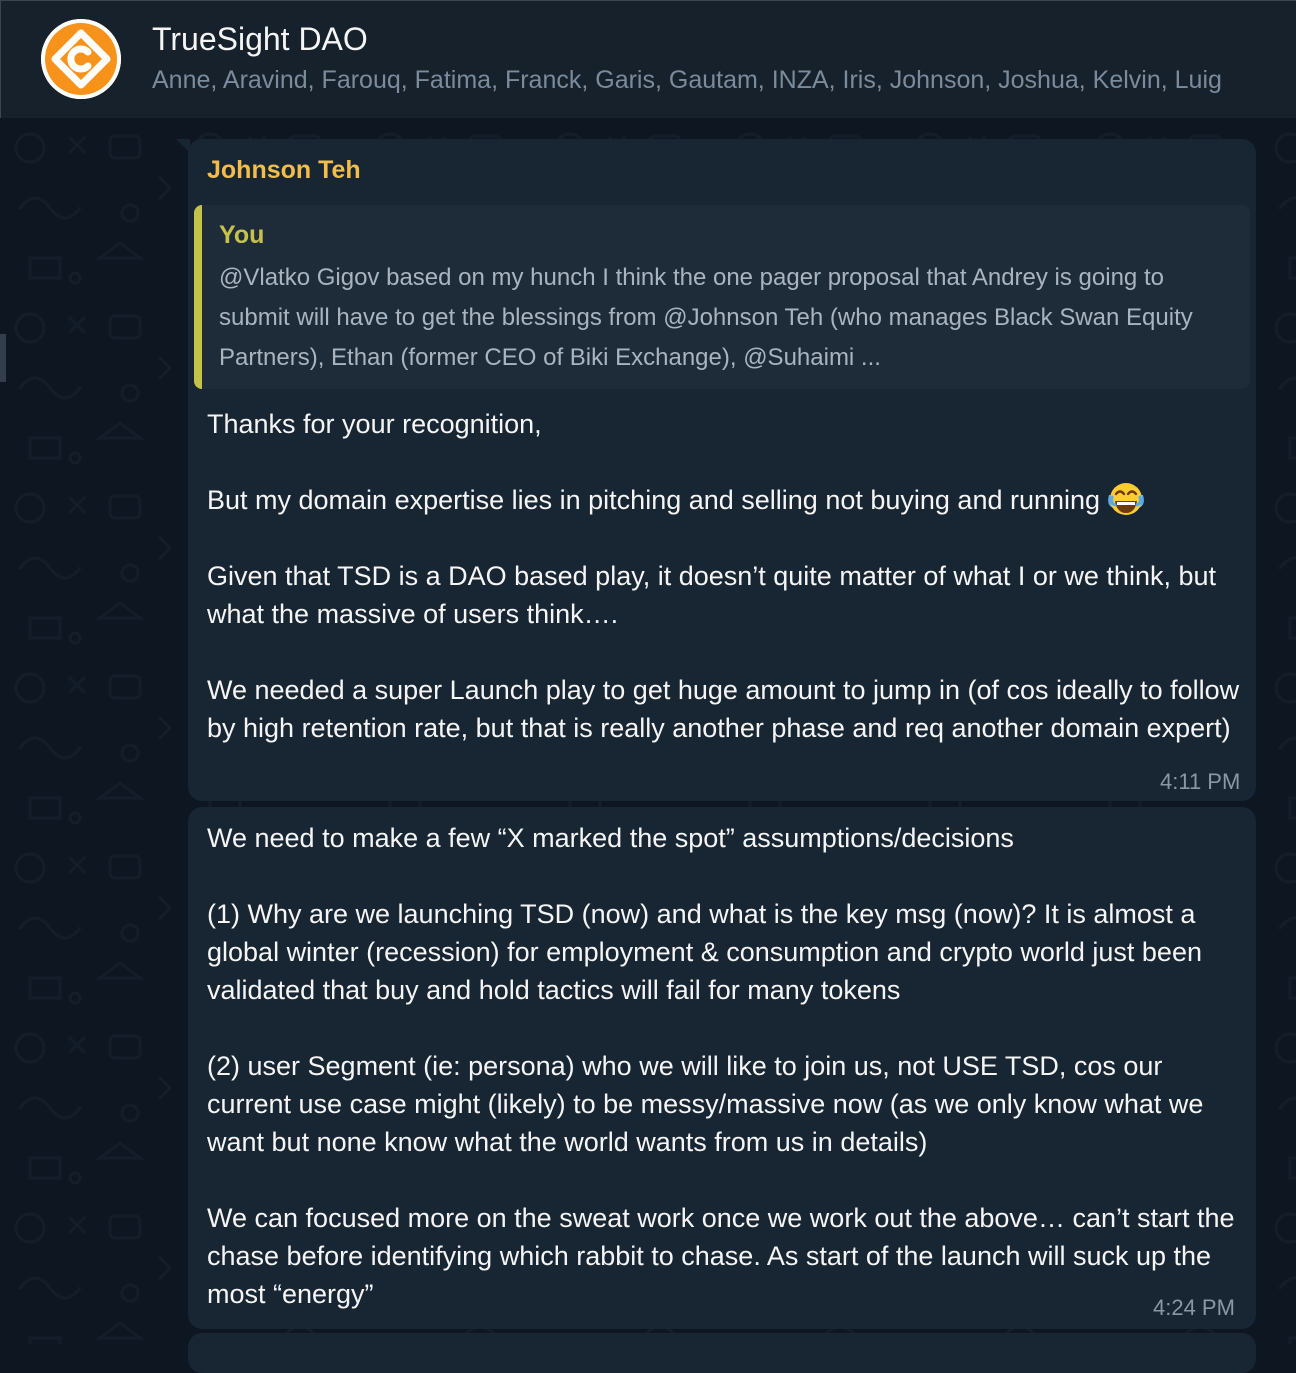 This screenshot has height=1373, width=1296. I want to click on truesight-dao-logo-icon, so click(81, 59).